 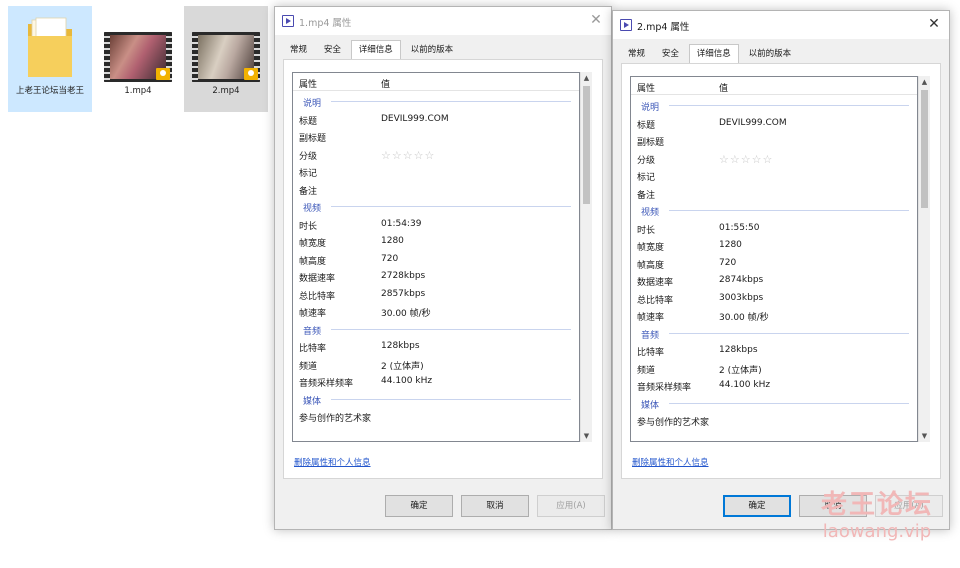 What do you see at coordinates (436, 82) in the screenshot?
I see `column-header: 属性 值` at bounding box center [436, 82].